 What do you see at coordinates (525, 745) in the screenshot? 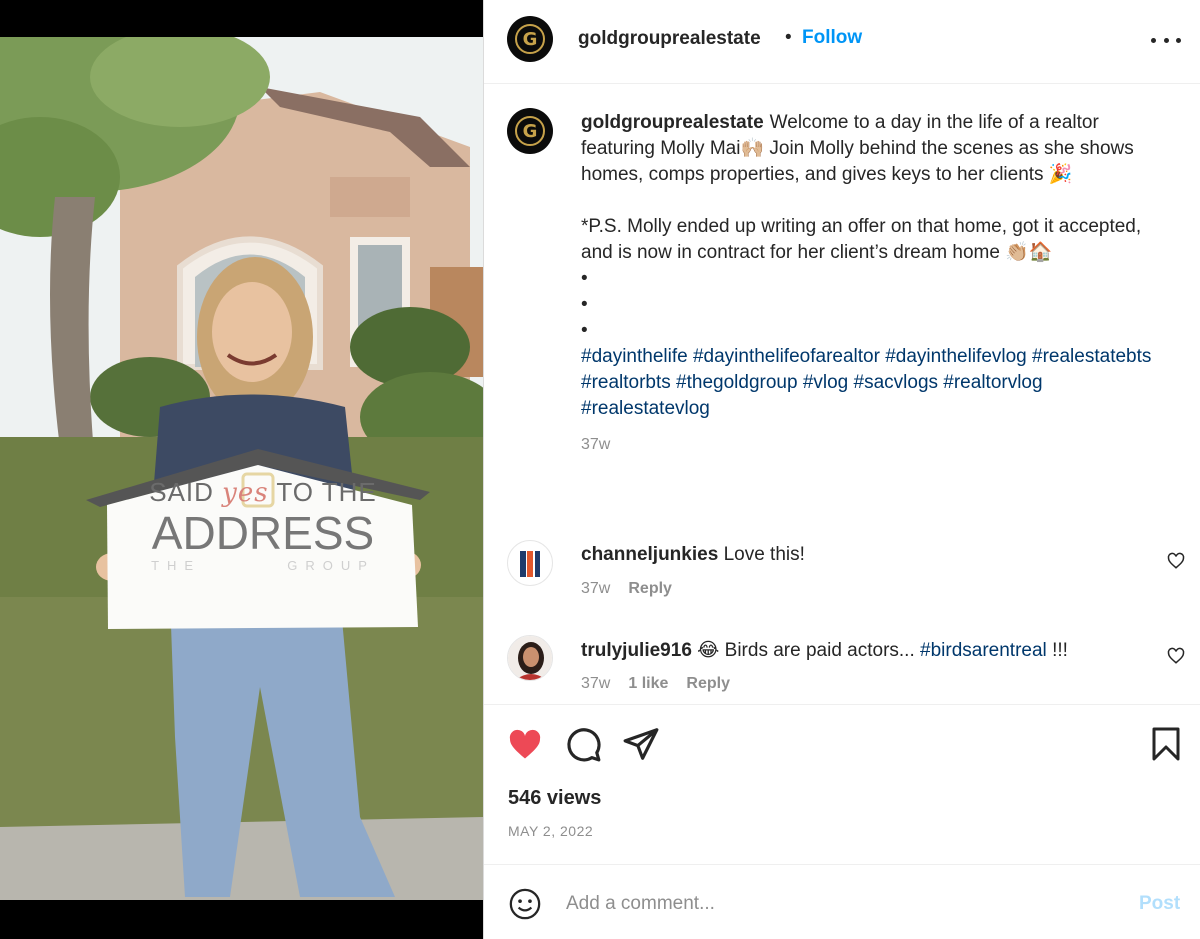
I see `heart-filled-icon` at bounding box center [525, 745].